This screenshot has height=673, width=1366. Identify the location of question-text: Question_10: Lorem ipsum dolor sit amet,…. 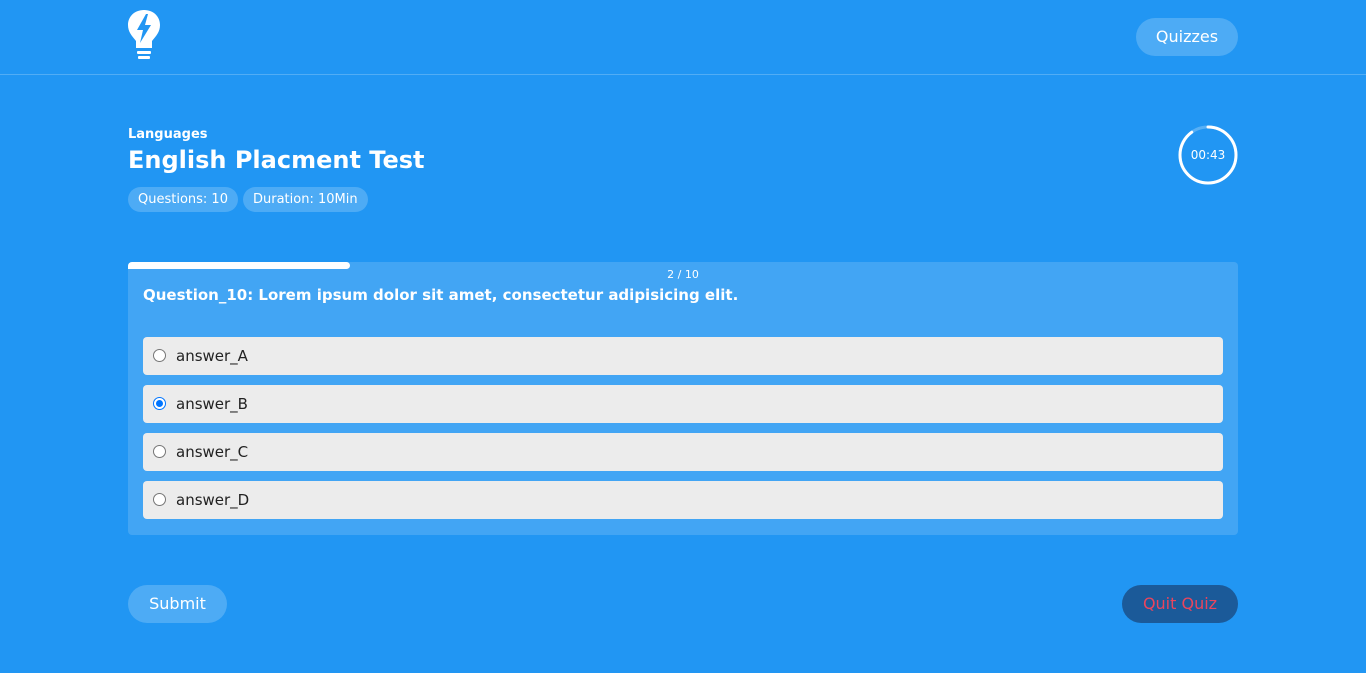
(441, 295).